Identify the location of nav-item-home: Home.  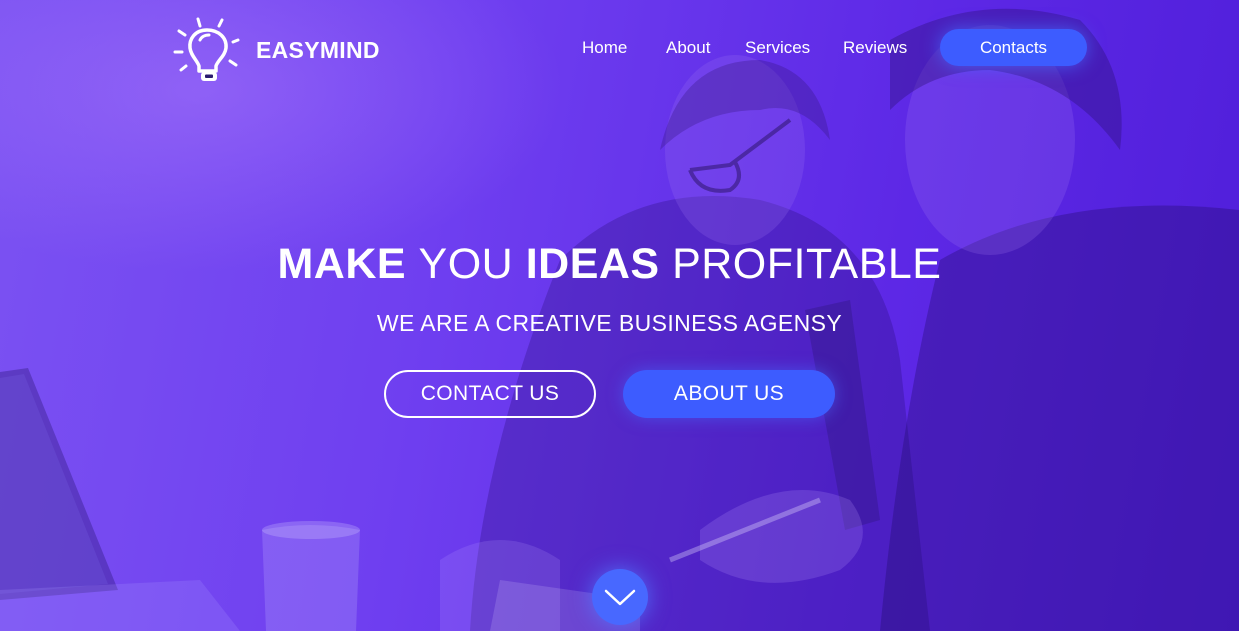
(604, 48).